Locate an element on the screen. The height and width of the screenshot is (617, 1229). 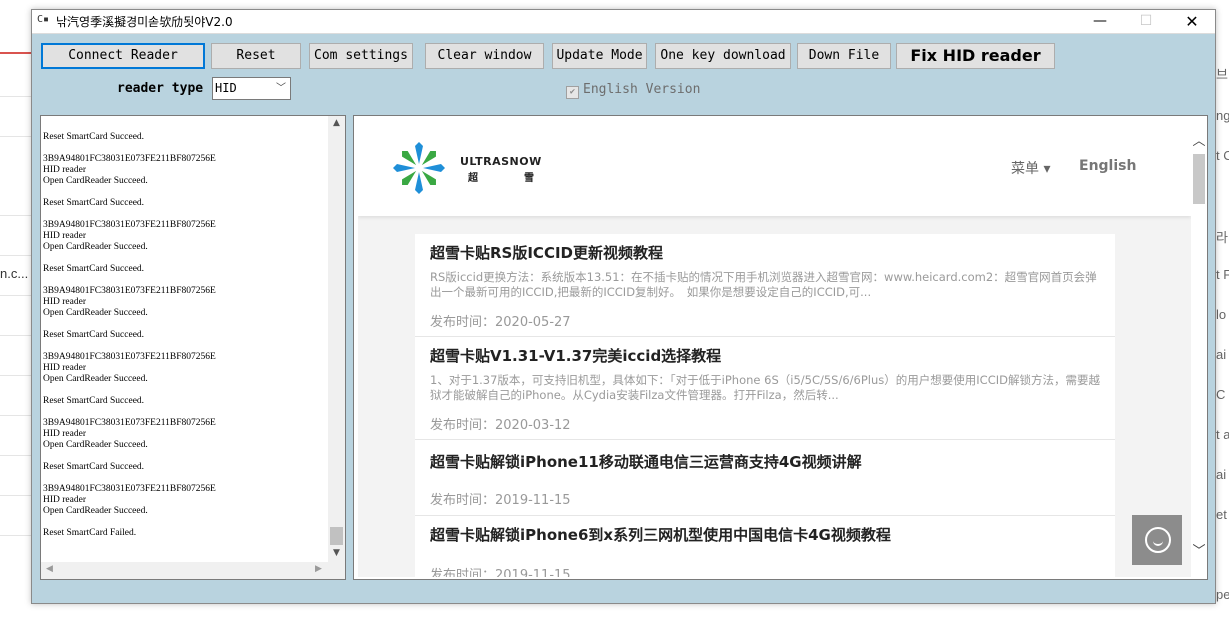
fix-hid-reader-button: Fix HID reader is located at coordinates (975, 56).